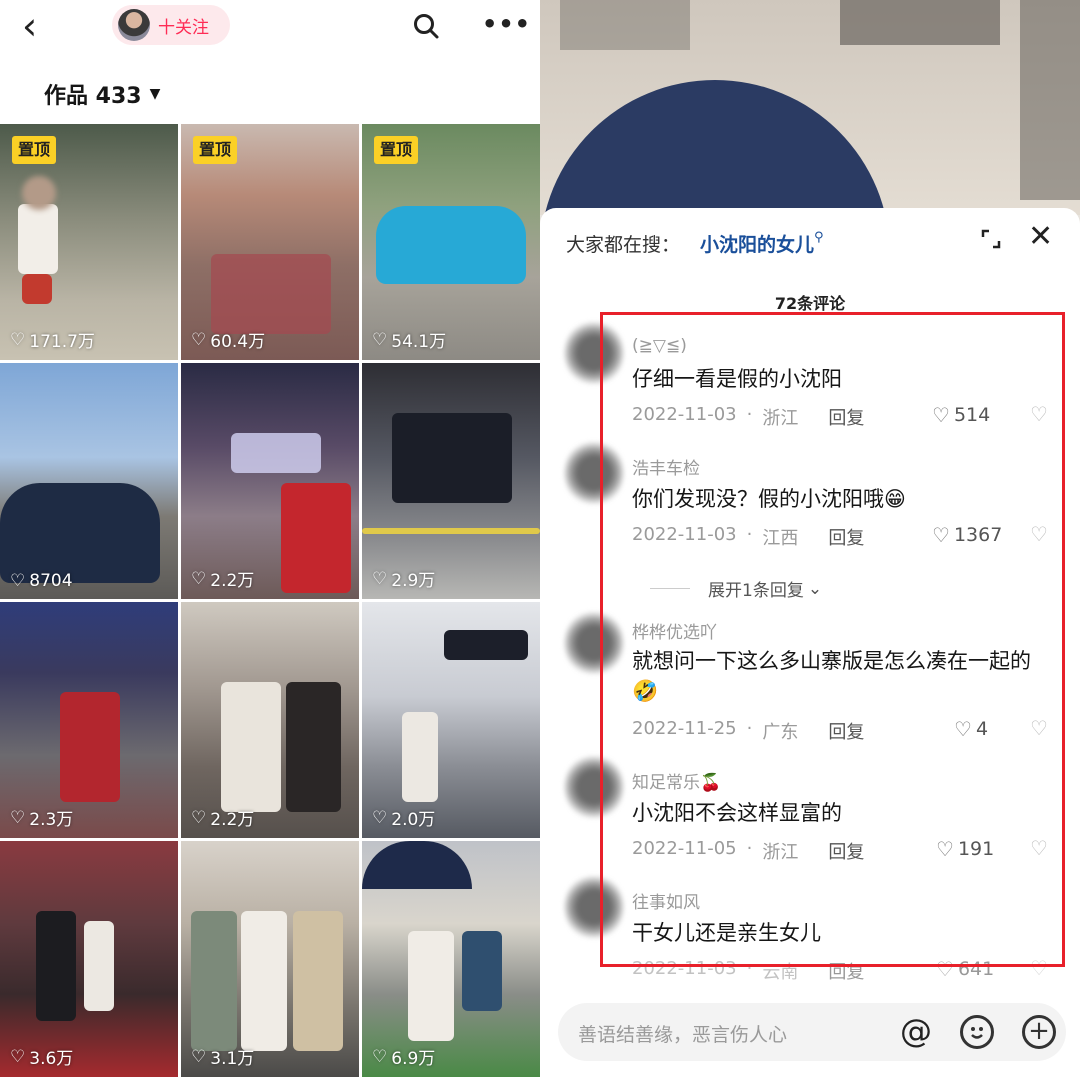  What do you see at coordinates (270, 30) in the screenshot?
I see `profile-topbar: ‹ 十关注 •••` at bounding box center [270, 30].